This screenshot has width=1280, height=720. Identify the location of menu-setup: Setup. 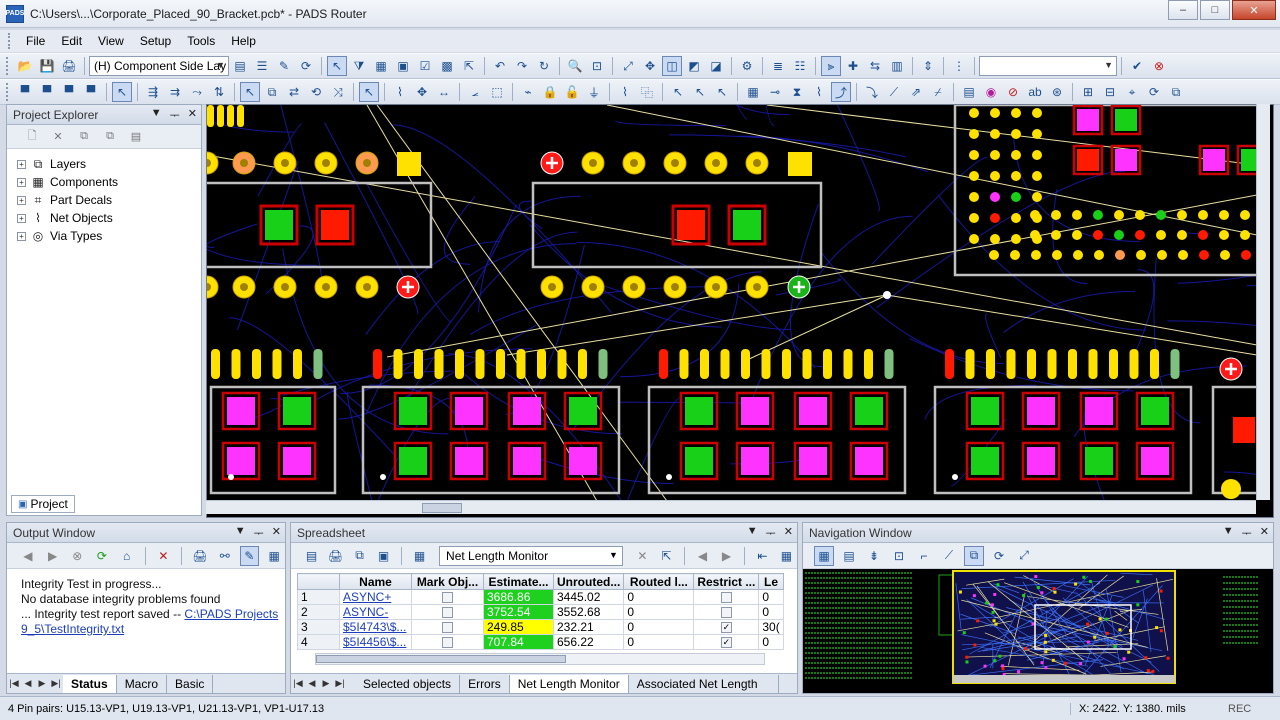
(155, 41).